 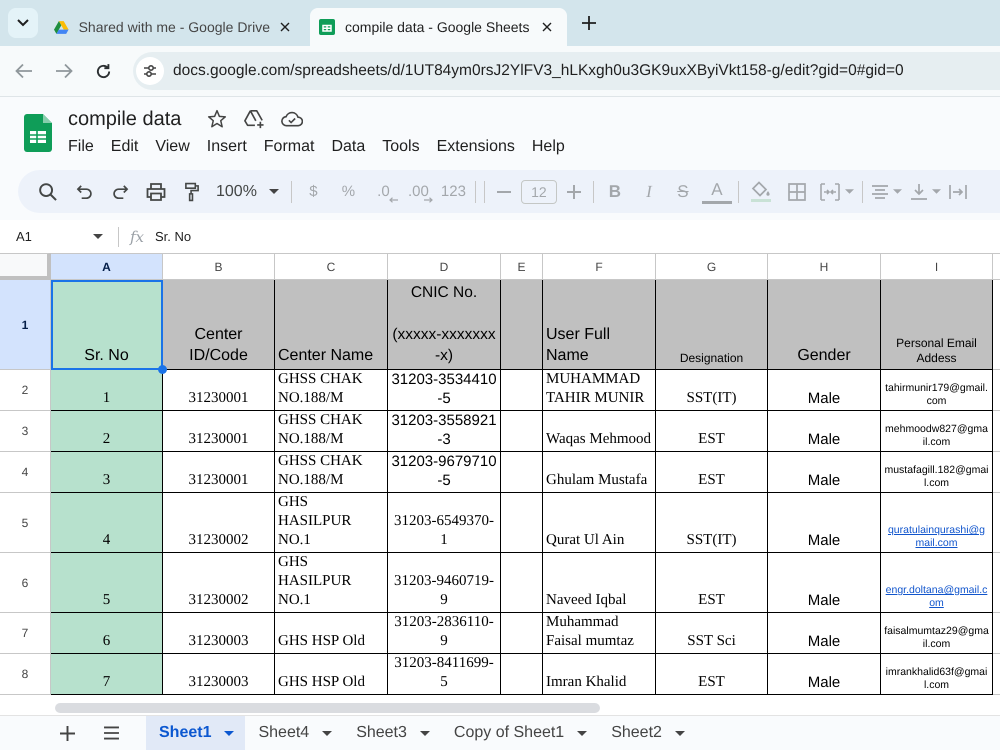 I want to click on email-link: engr.doltana@gmail.com, so click(x=936, y=597).